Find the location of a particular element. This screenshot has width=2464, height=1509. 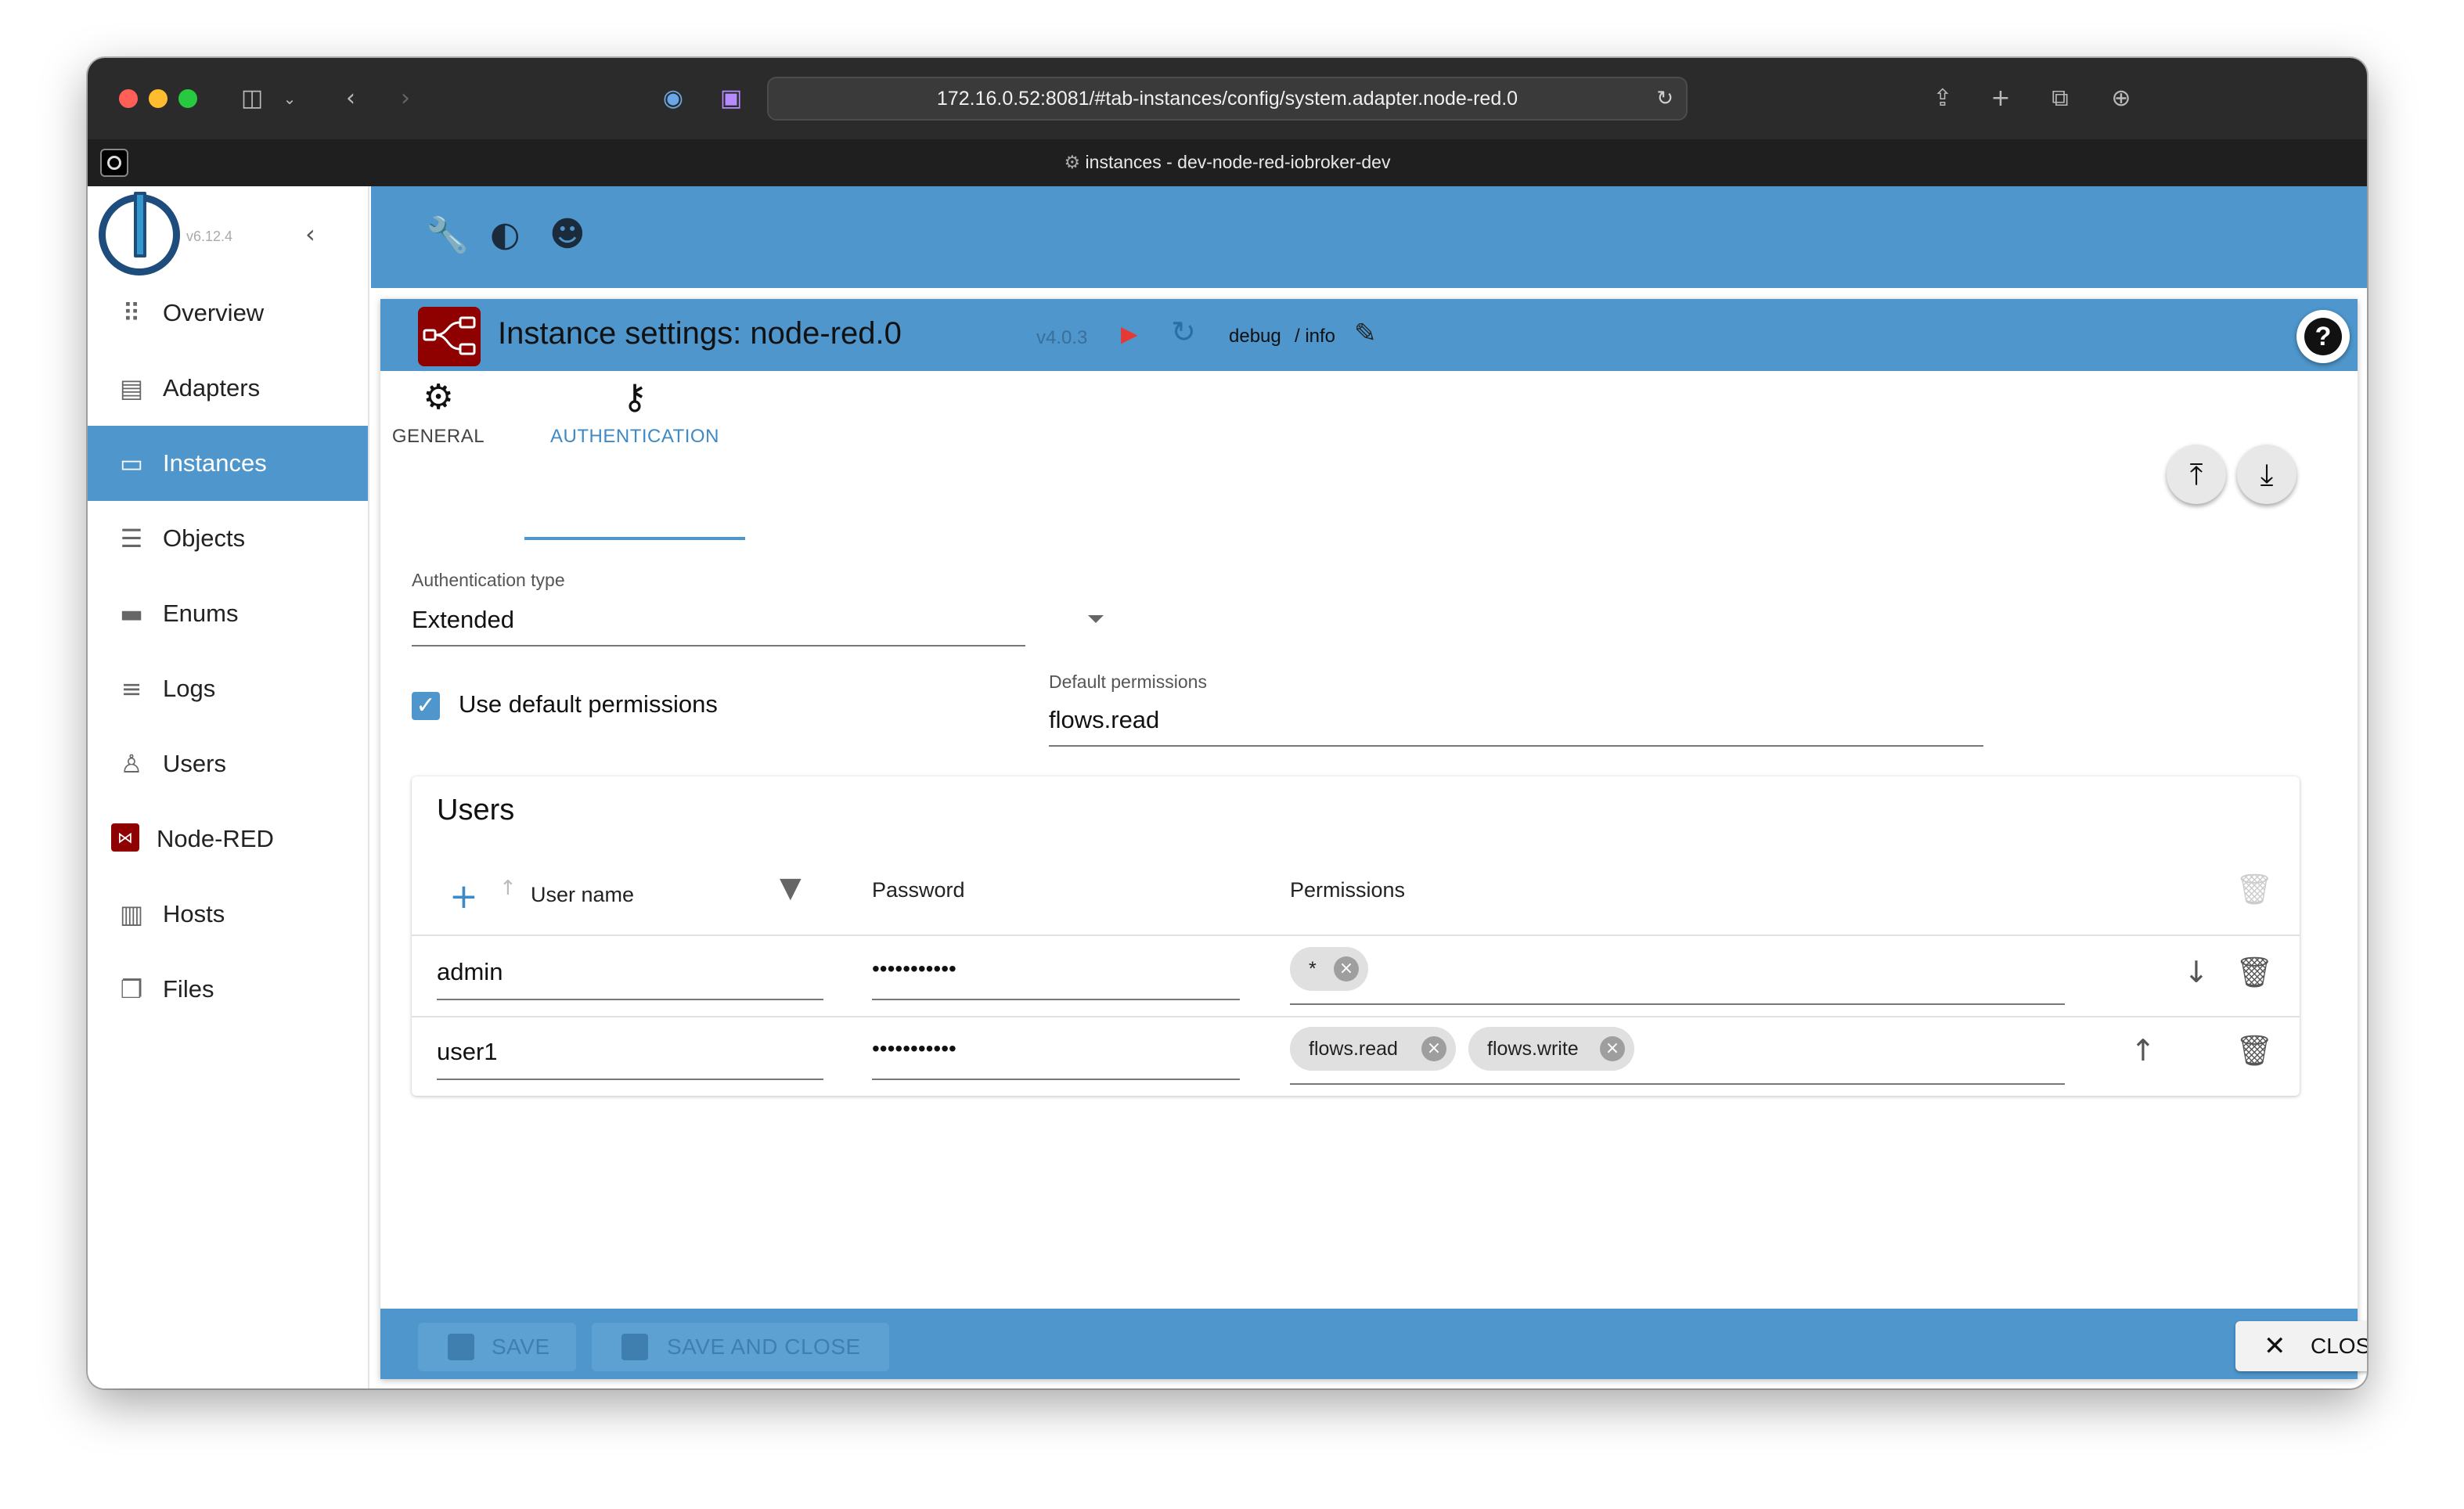

share-icon: ⇪ is located at coordinates (1942, 99).